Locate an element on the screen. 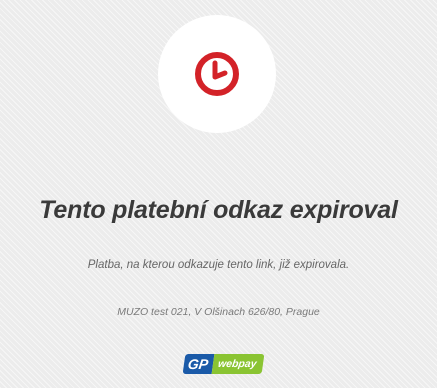 Image resolution: width=437 pixels, height=388 pixels. merchant-info: MUZO test 021, V Olšinach 626/80, Prague is located at coordinates (218, 312).